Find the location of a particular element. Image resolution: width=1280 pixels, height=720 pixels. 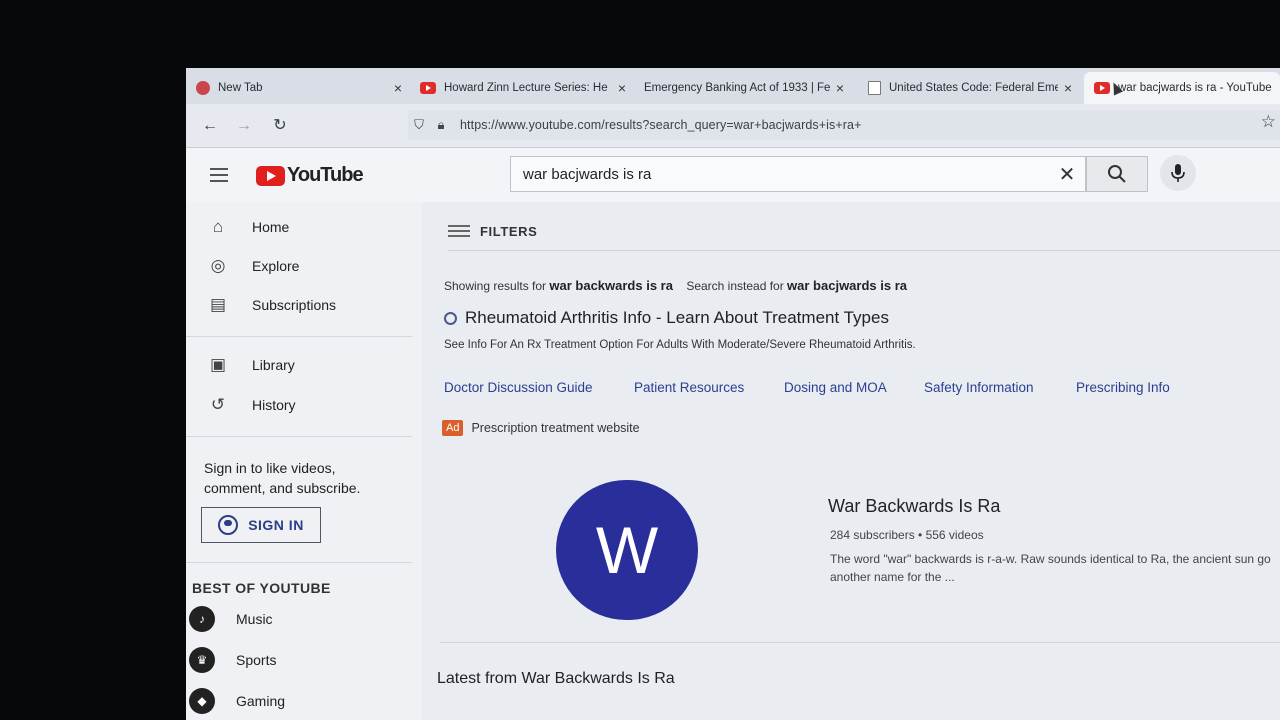

search-icon is located at coordinates (1117, 174).